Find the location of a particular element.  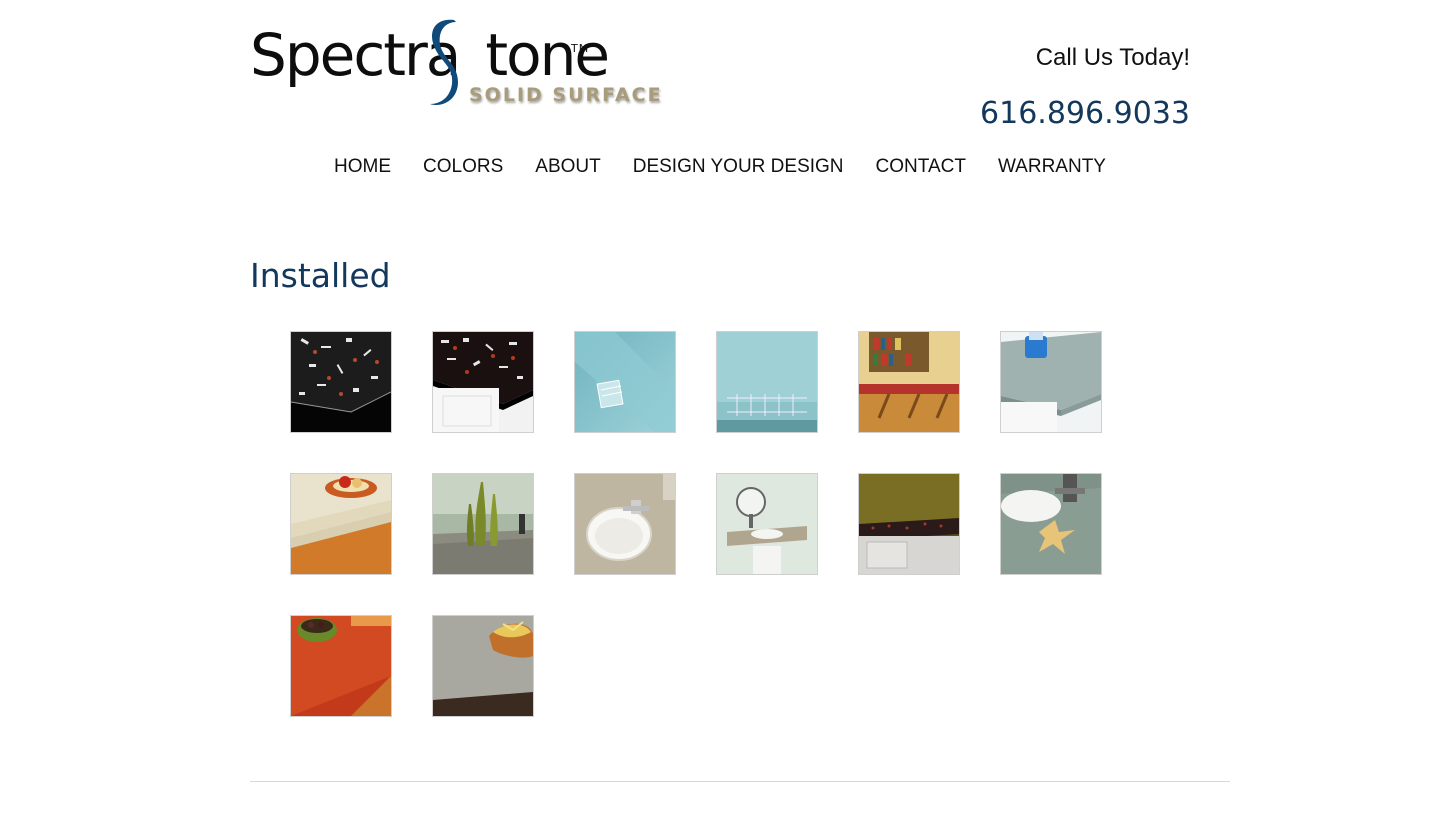

logo-word-part2: tone is located at coordinates (547, 55).